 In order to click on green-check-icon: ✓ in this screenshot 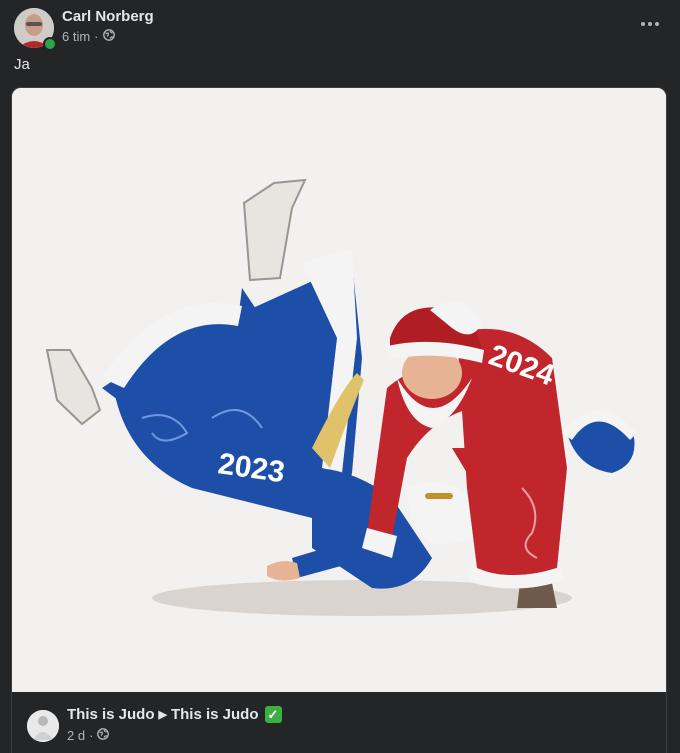, I will do `click(273, 714)`.